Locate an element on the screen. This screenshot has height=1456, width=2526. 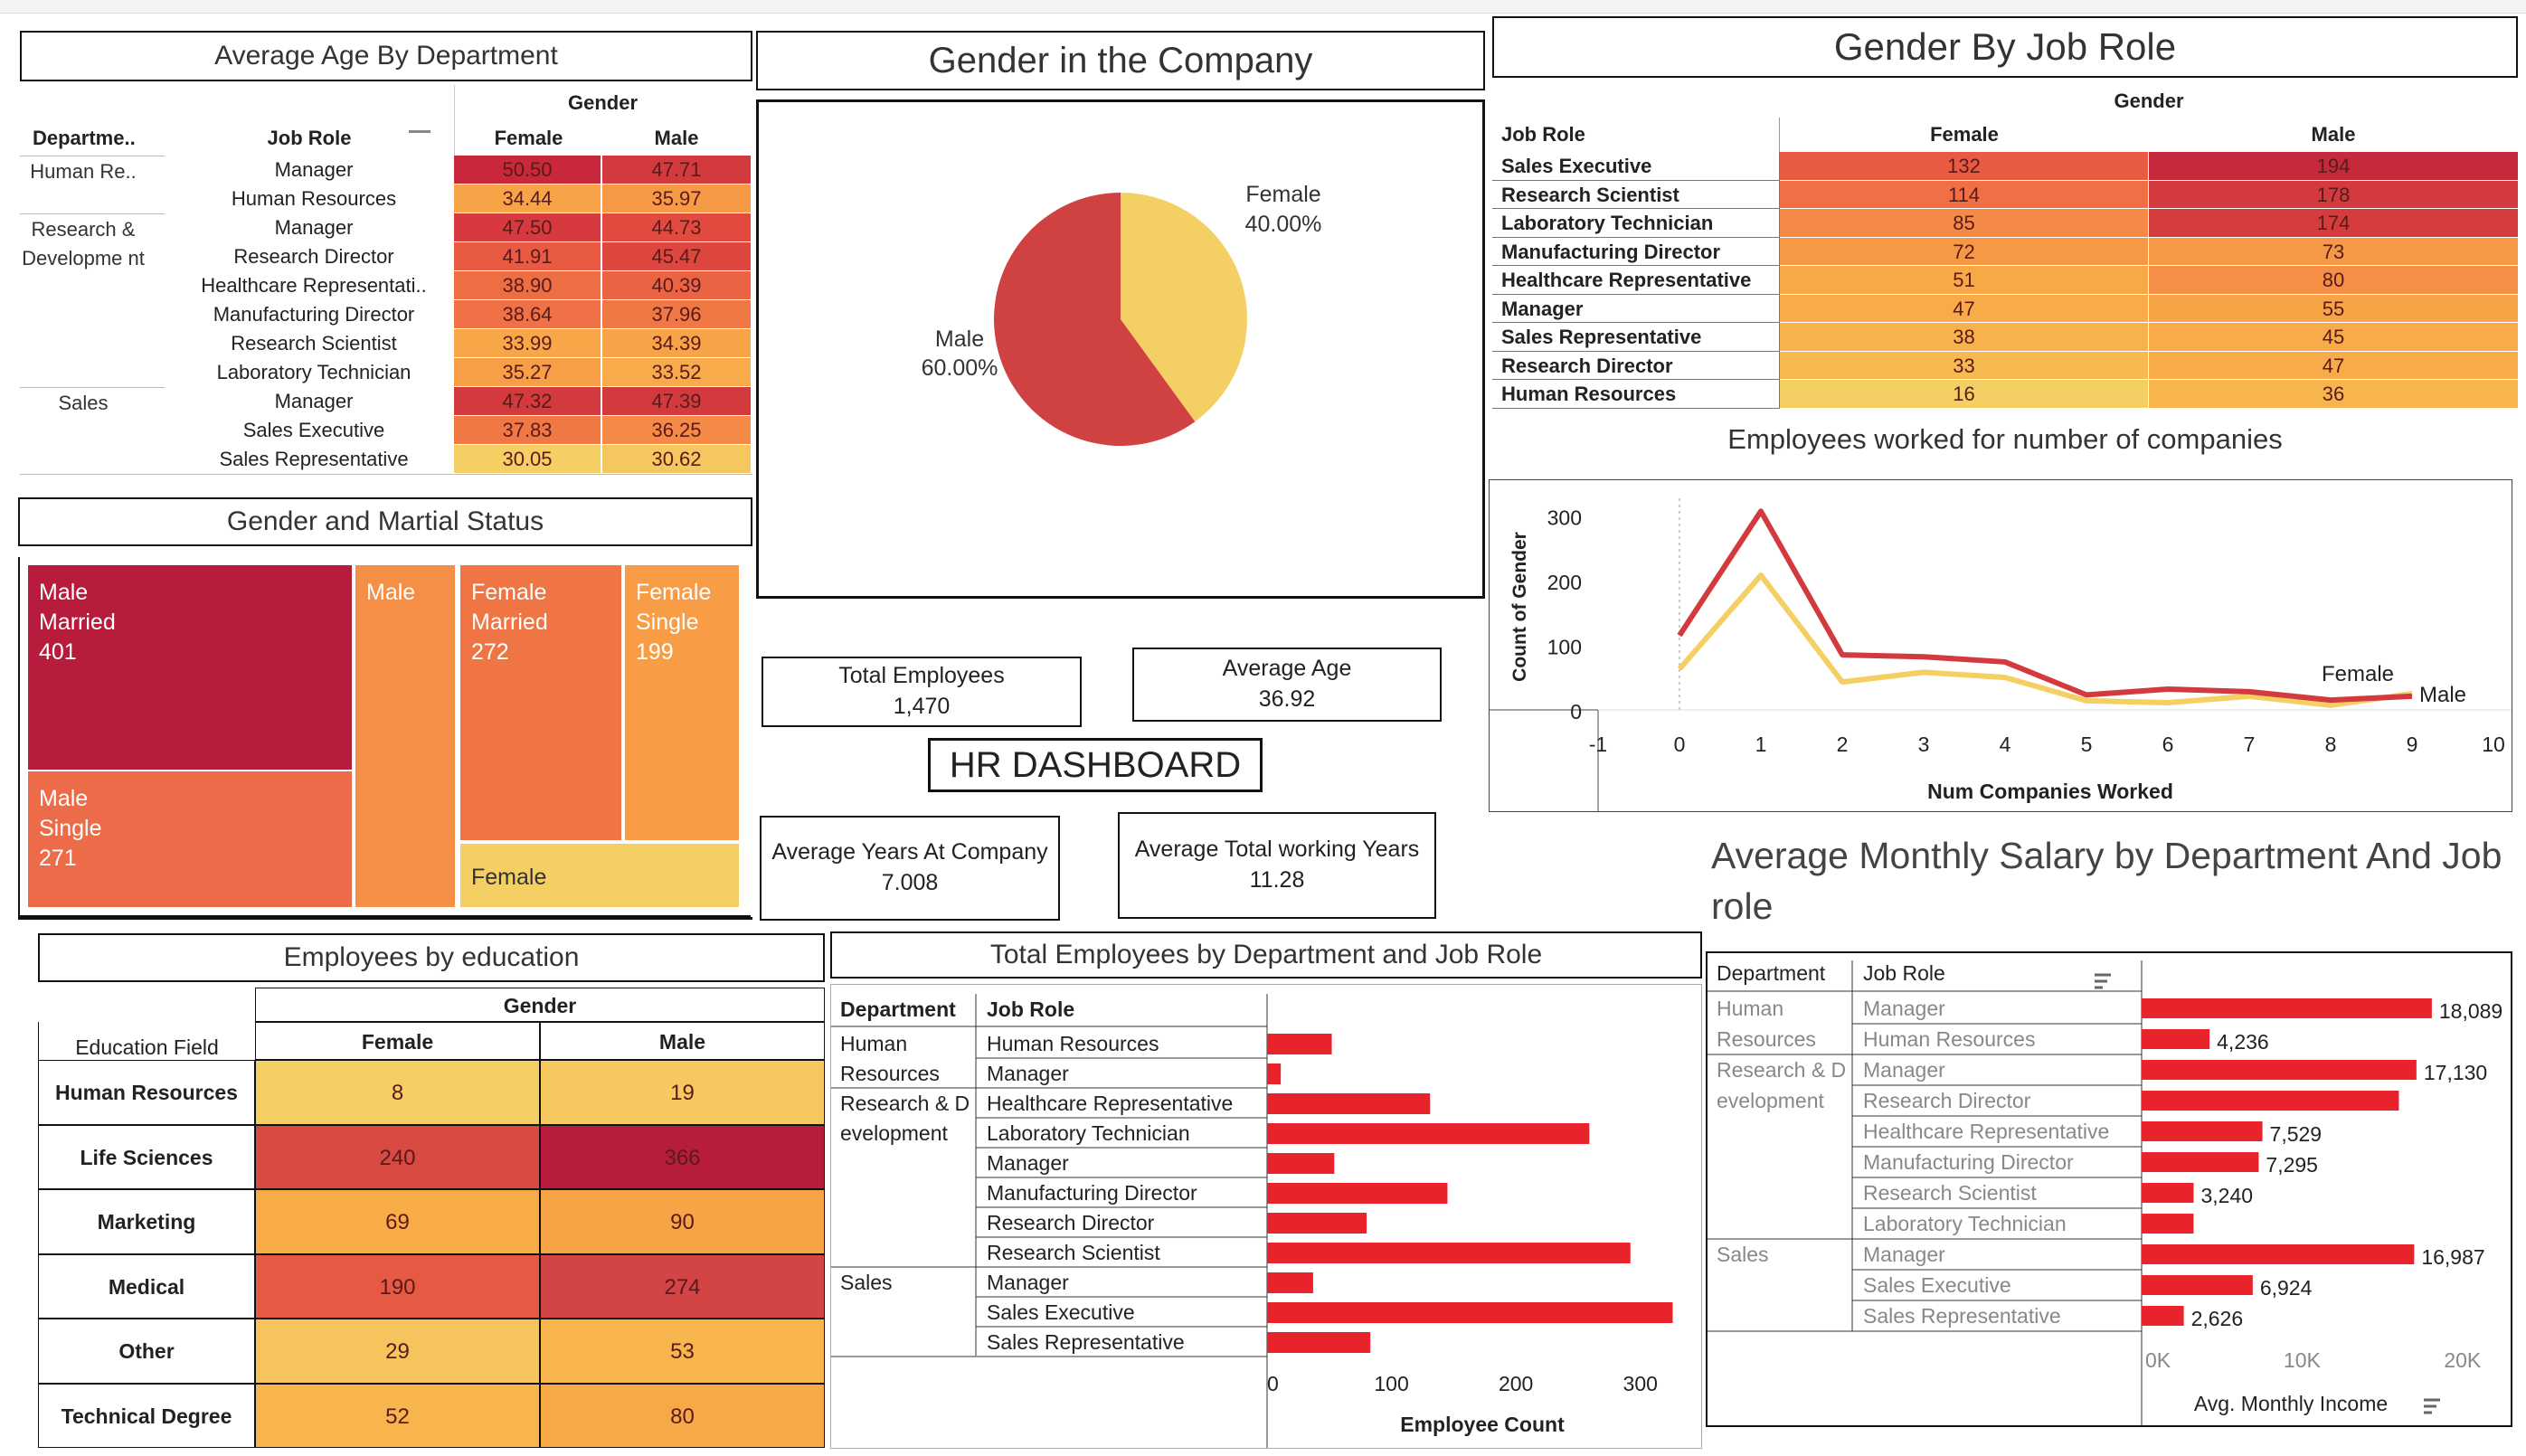
education-male-cell: 274 is located at coordinates (682, 1286).